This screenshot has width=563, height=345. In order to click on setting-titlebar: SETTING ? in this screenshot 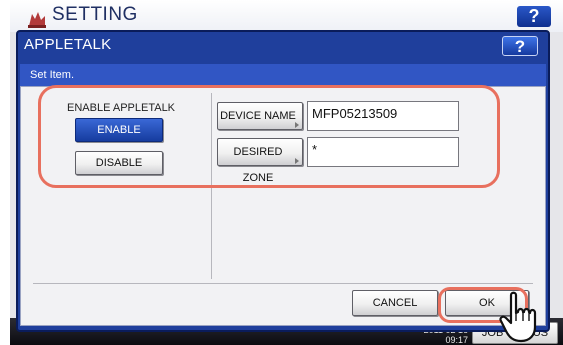, I will do `click(286, 16)`.